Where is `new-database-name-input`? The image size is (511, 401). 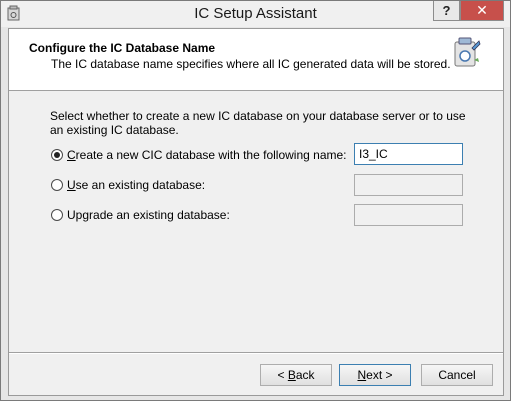
new-database-name-input is located at coordinates (408, 154).